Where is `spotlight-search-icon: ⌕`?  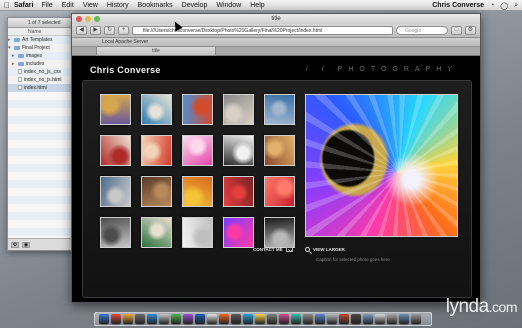
spotlight-search-icon: ⌕ is located at coordinates (516, 6).